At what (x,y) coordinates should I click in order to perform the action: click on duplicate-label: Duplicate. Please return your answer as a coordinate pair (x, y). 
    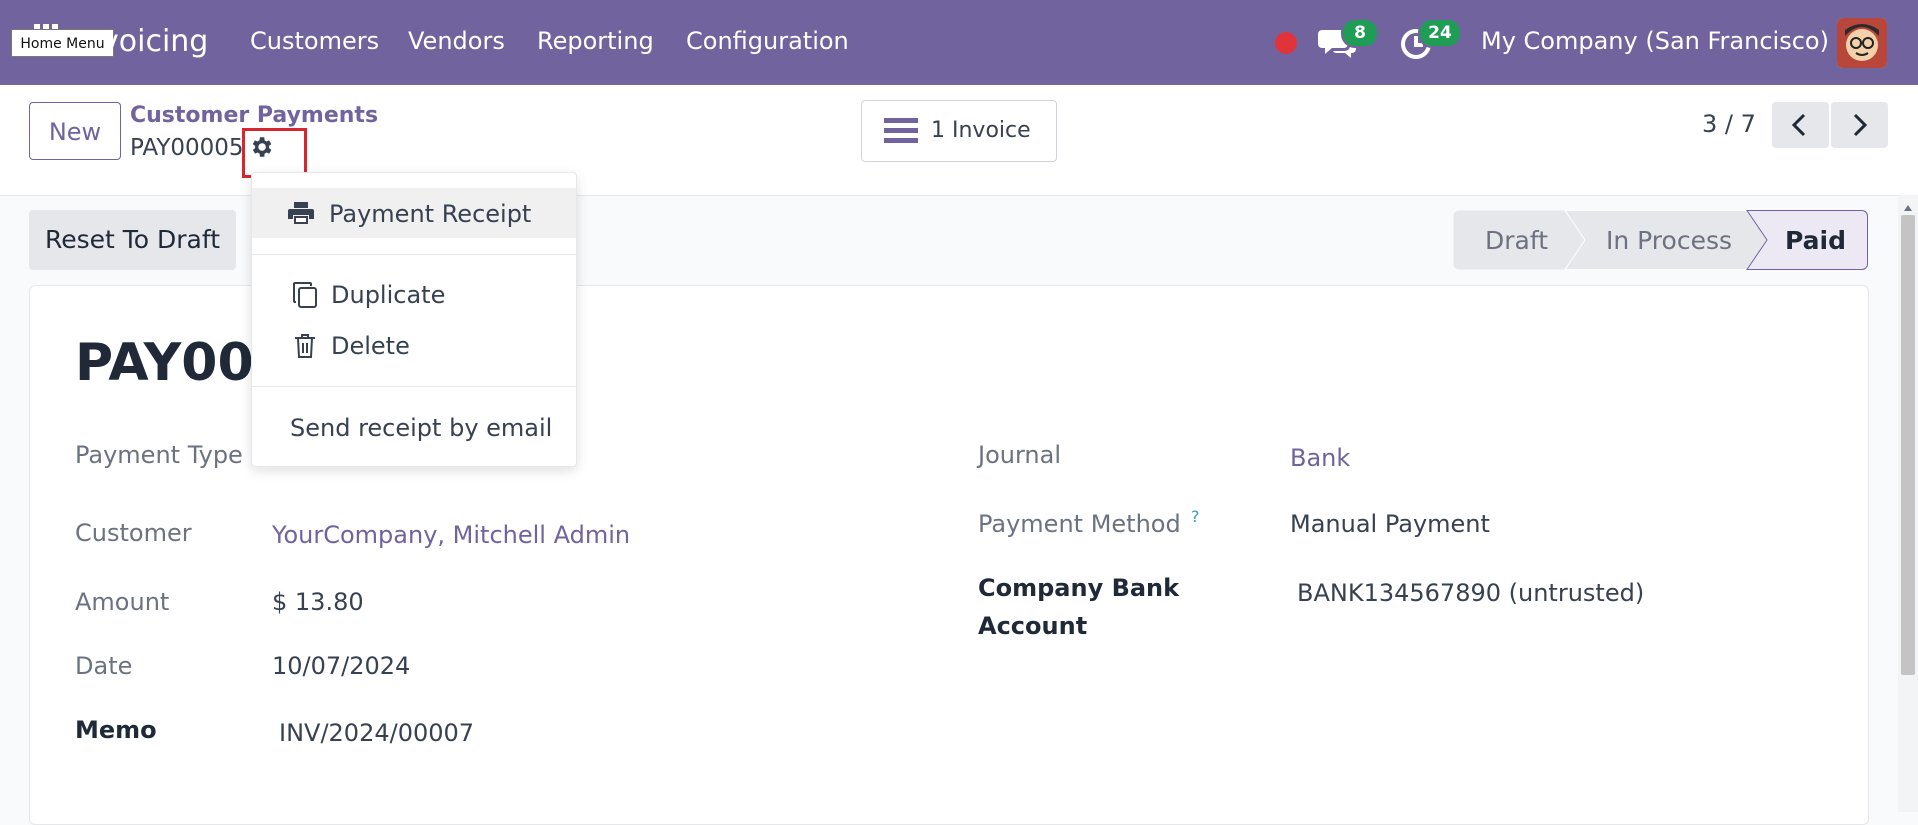
    Looking at the image, I should click on (388, 295).